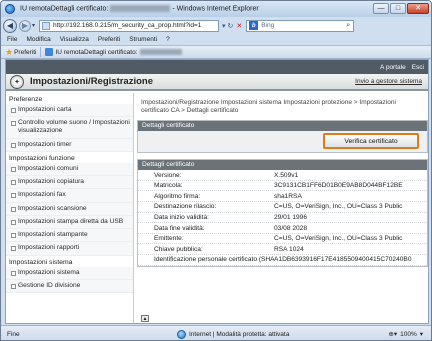  Describe the element at coordinates (348, 26) in the screenshot. I see `search-icon: ⌕` at that location.